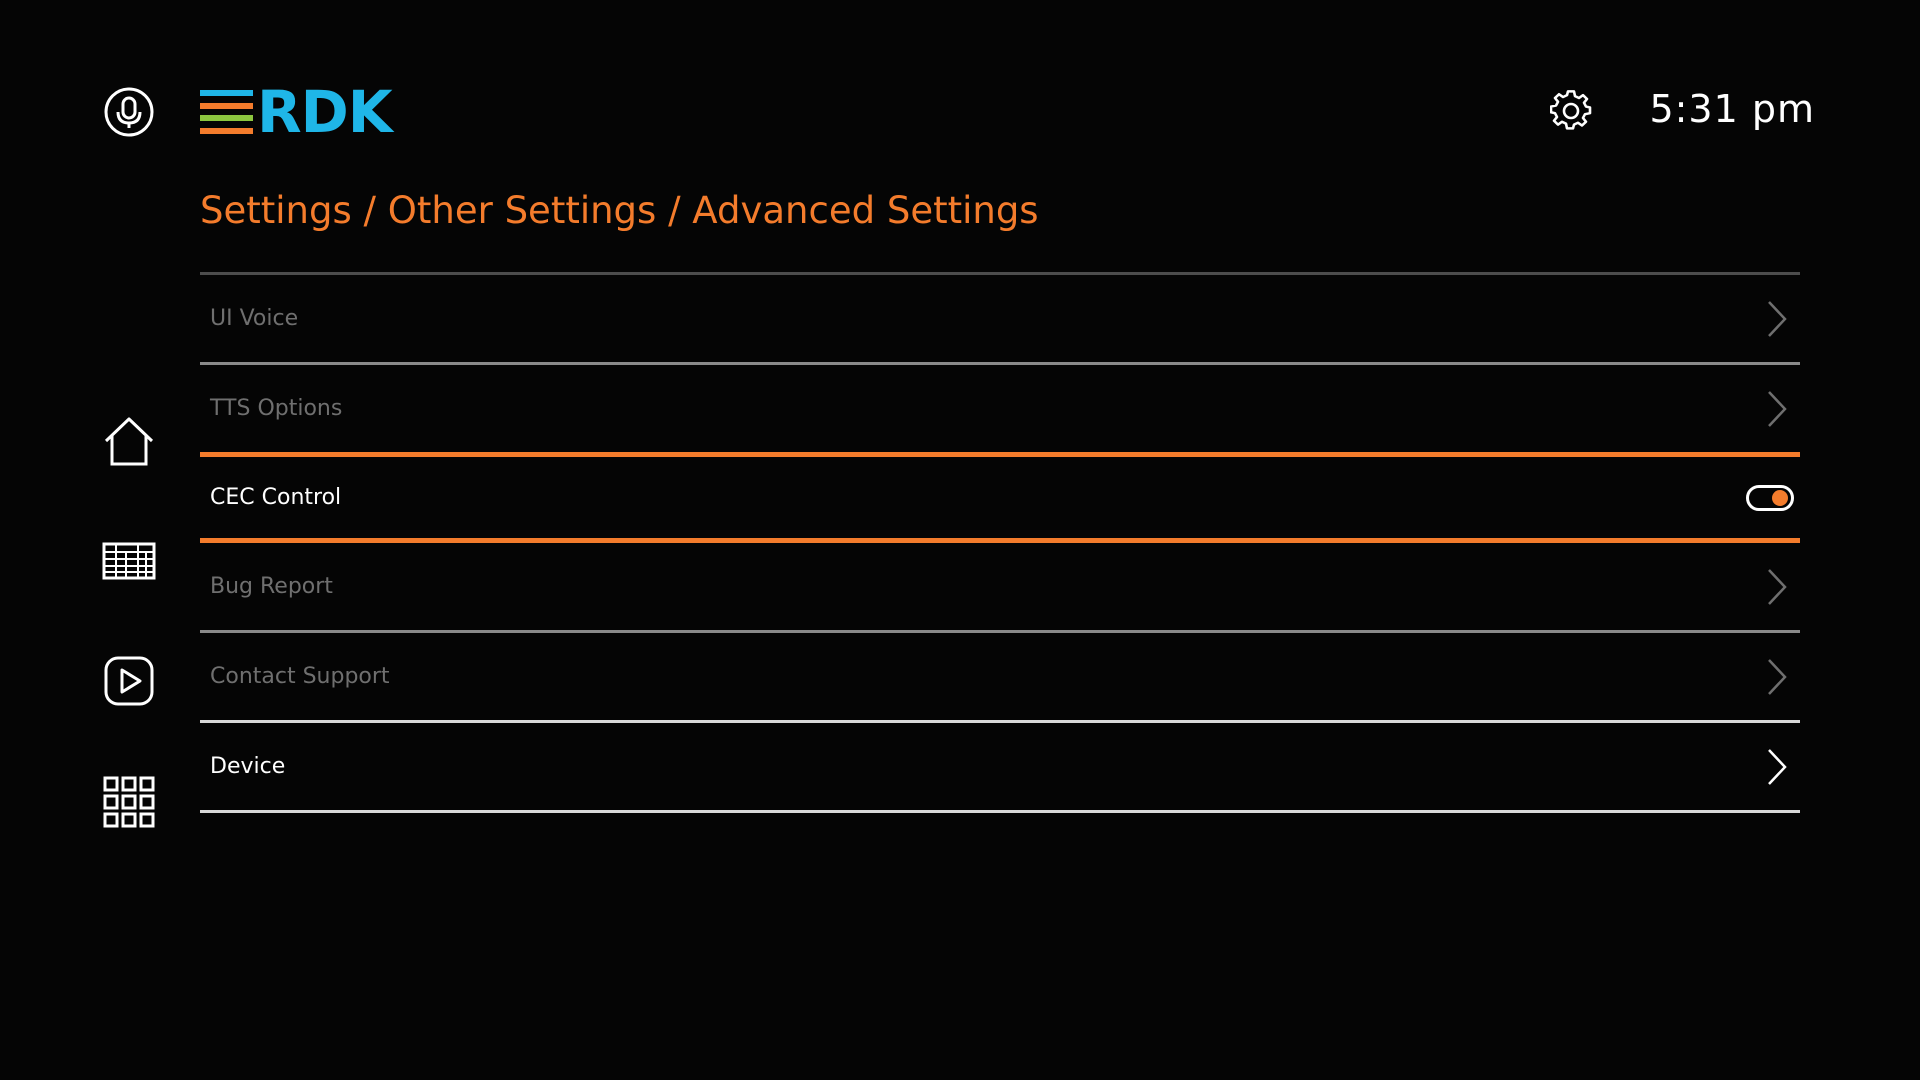  Describe the element at coordinates (254, 318) in the screenshot. I see `menu-item-label: UI Voice` at that location.